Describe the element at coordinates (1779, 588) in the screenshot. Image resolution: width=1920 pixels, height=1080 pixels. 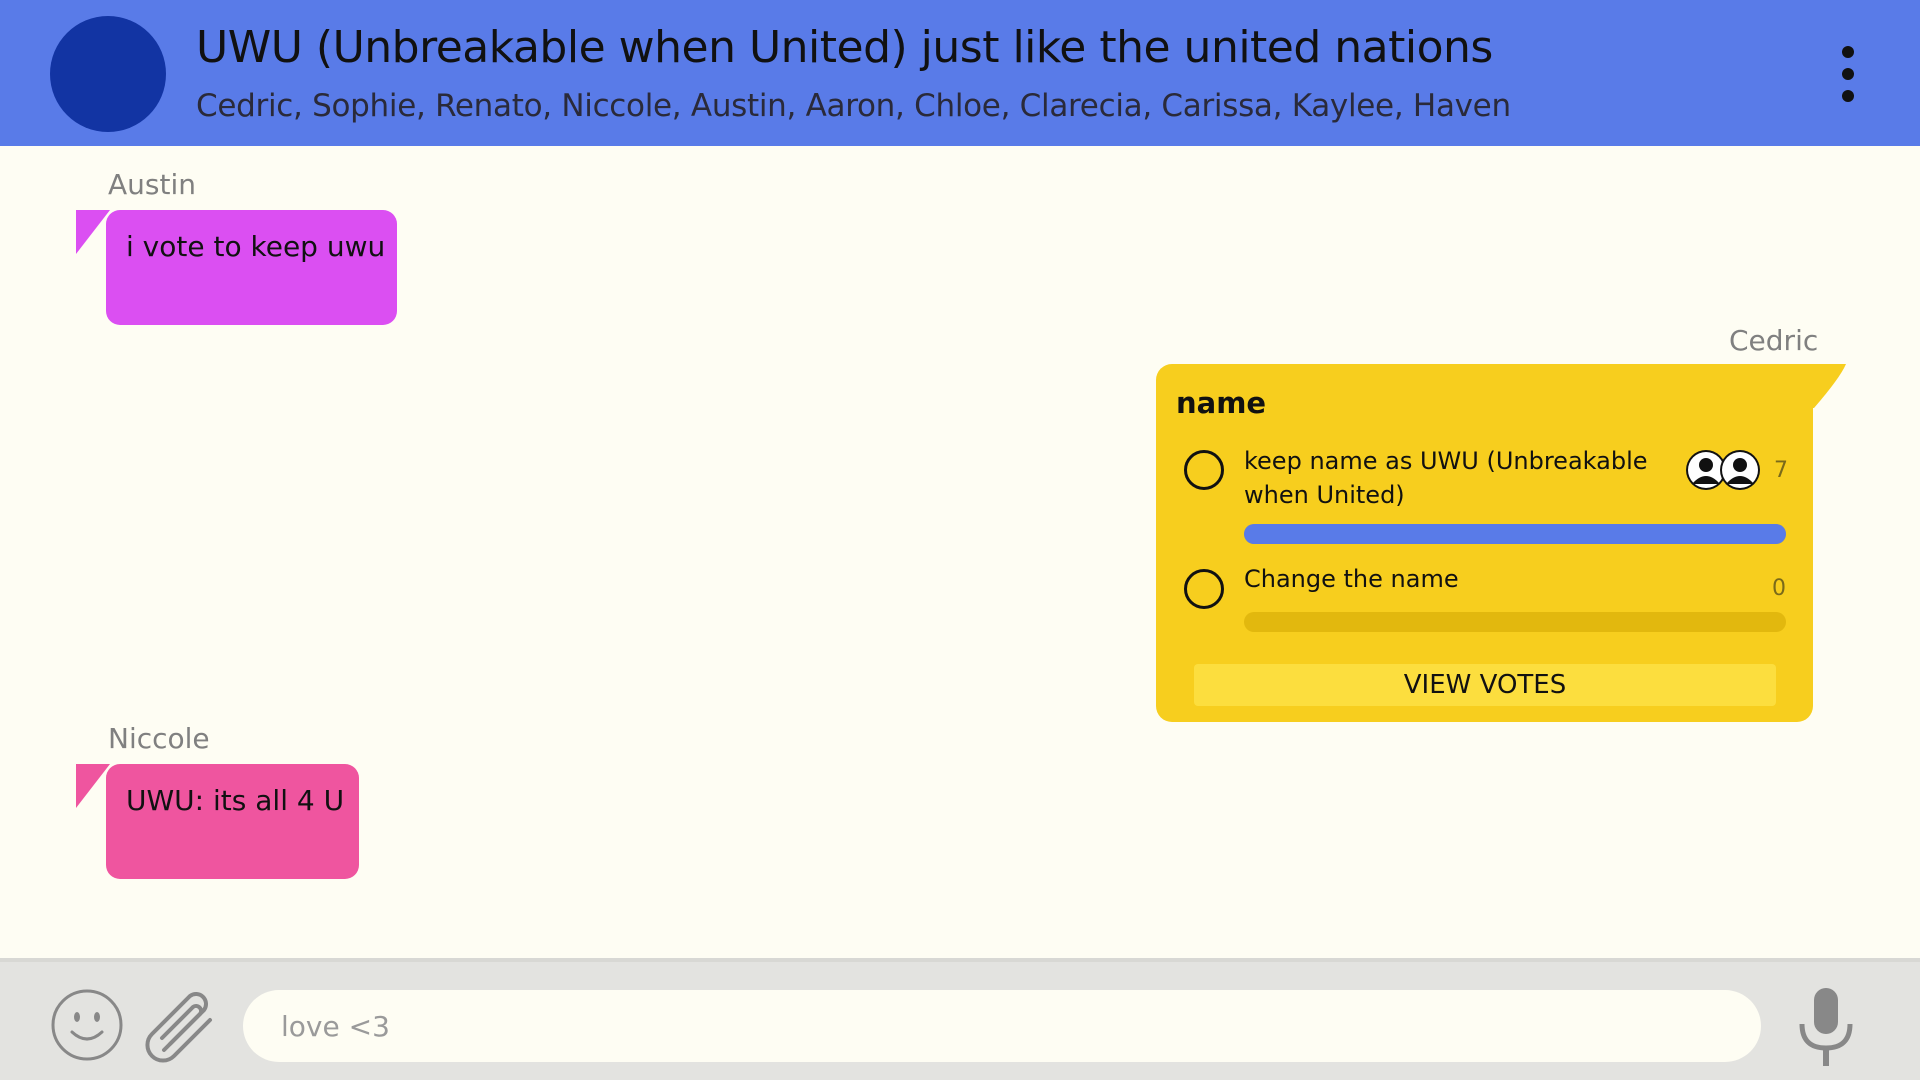
I see `vote-count: 0` at that location.